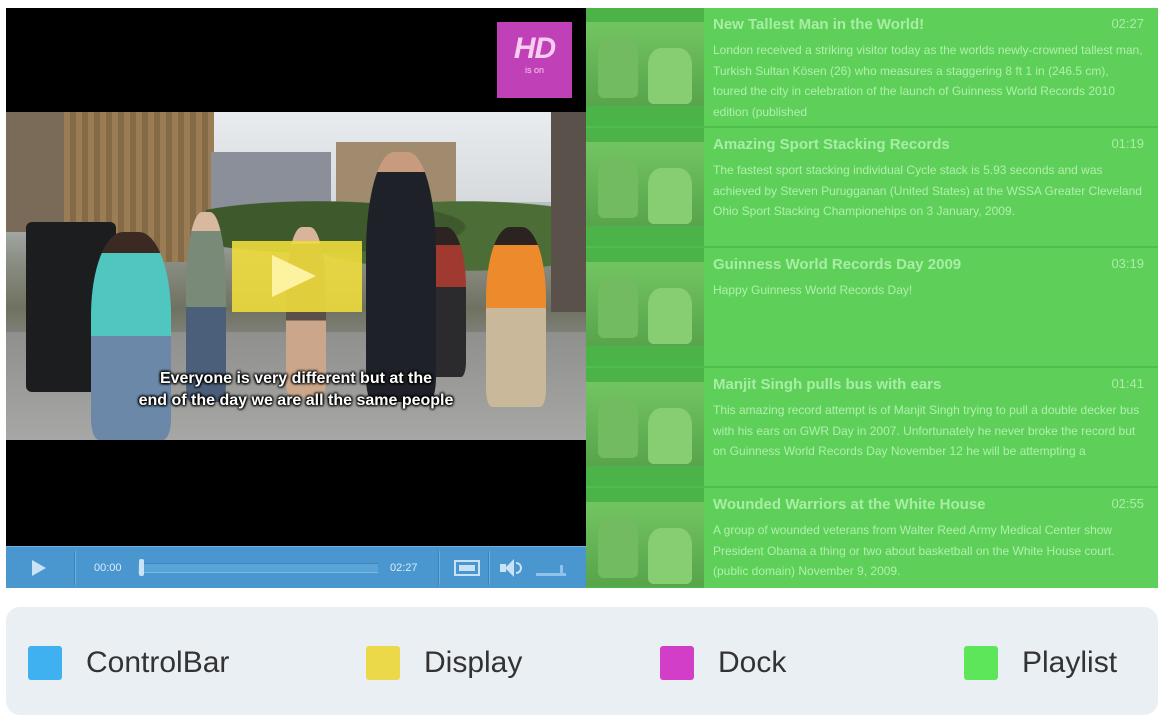  What do you see at coordinates (849, 504) in the screenshot?
I see `playlist-item-title: Wounded Warriors at the White House` at bounding box center [849, 504].